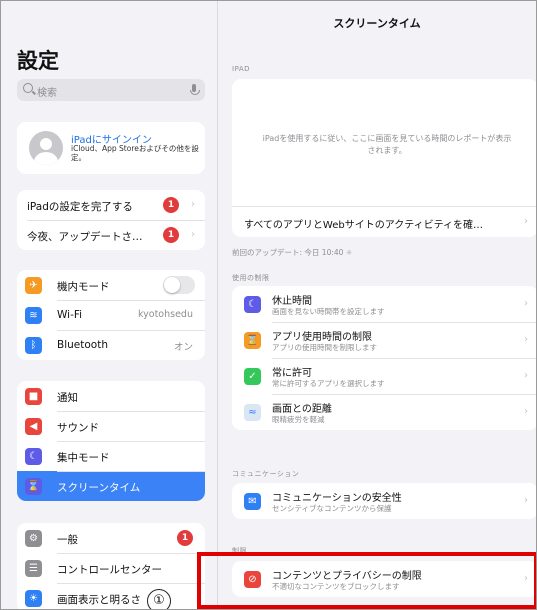 Image resolution: width=537 pixels, height=610 pixels. What do you see at coordinates (252, 376) in the screenshot?
I see `check-icon: ✓` at bounding box center [252, 376].